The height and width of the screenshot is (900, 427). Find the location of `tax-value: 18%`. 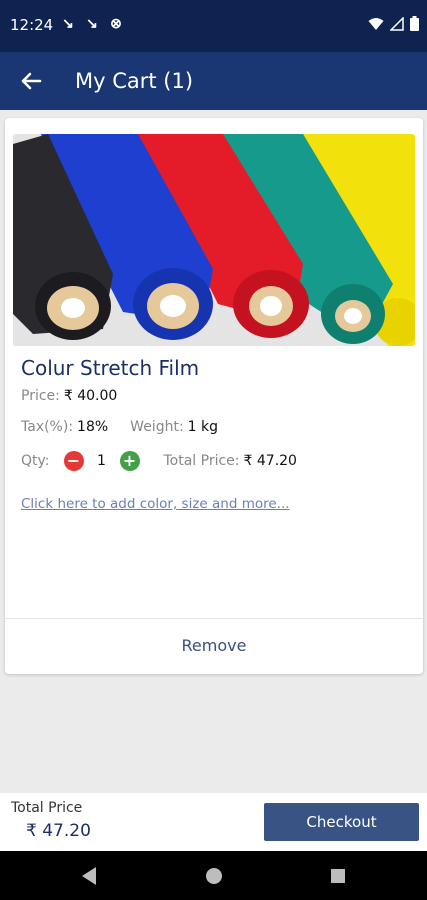

tax-value: 18% is located at coordinates (93, 427).